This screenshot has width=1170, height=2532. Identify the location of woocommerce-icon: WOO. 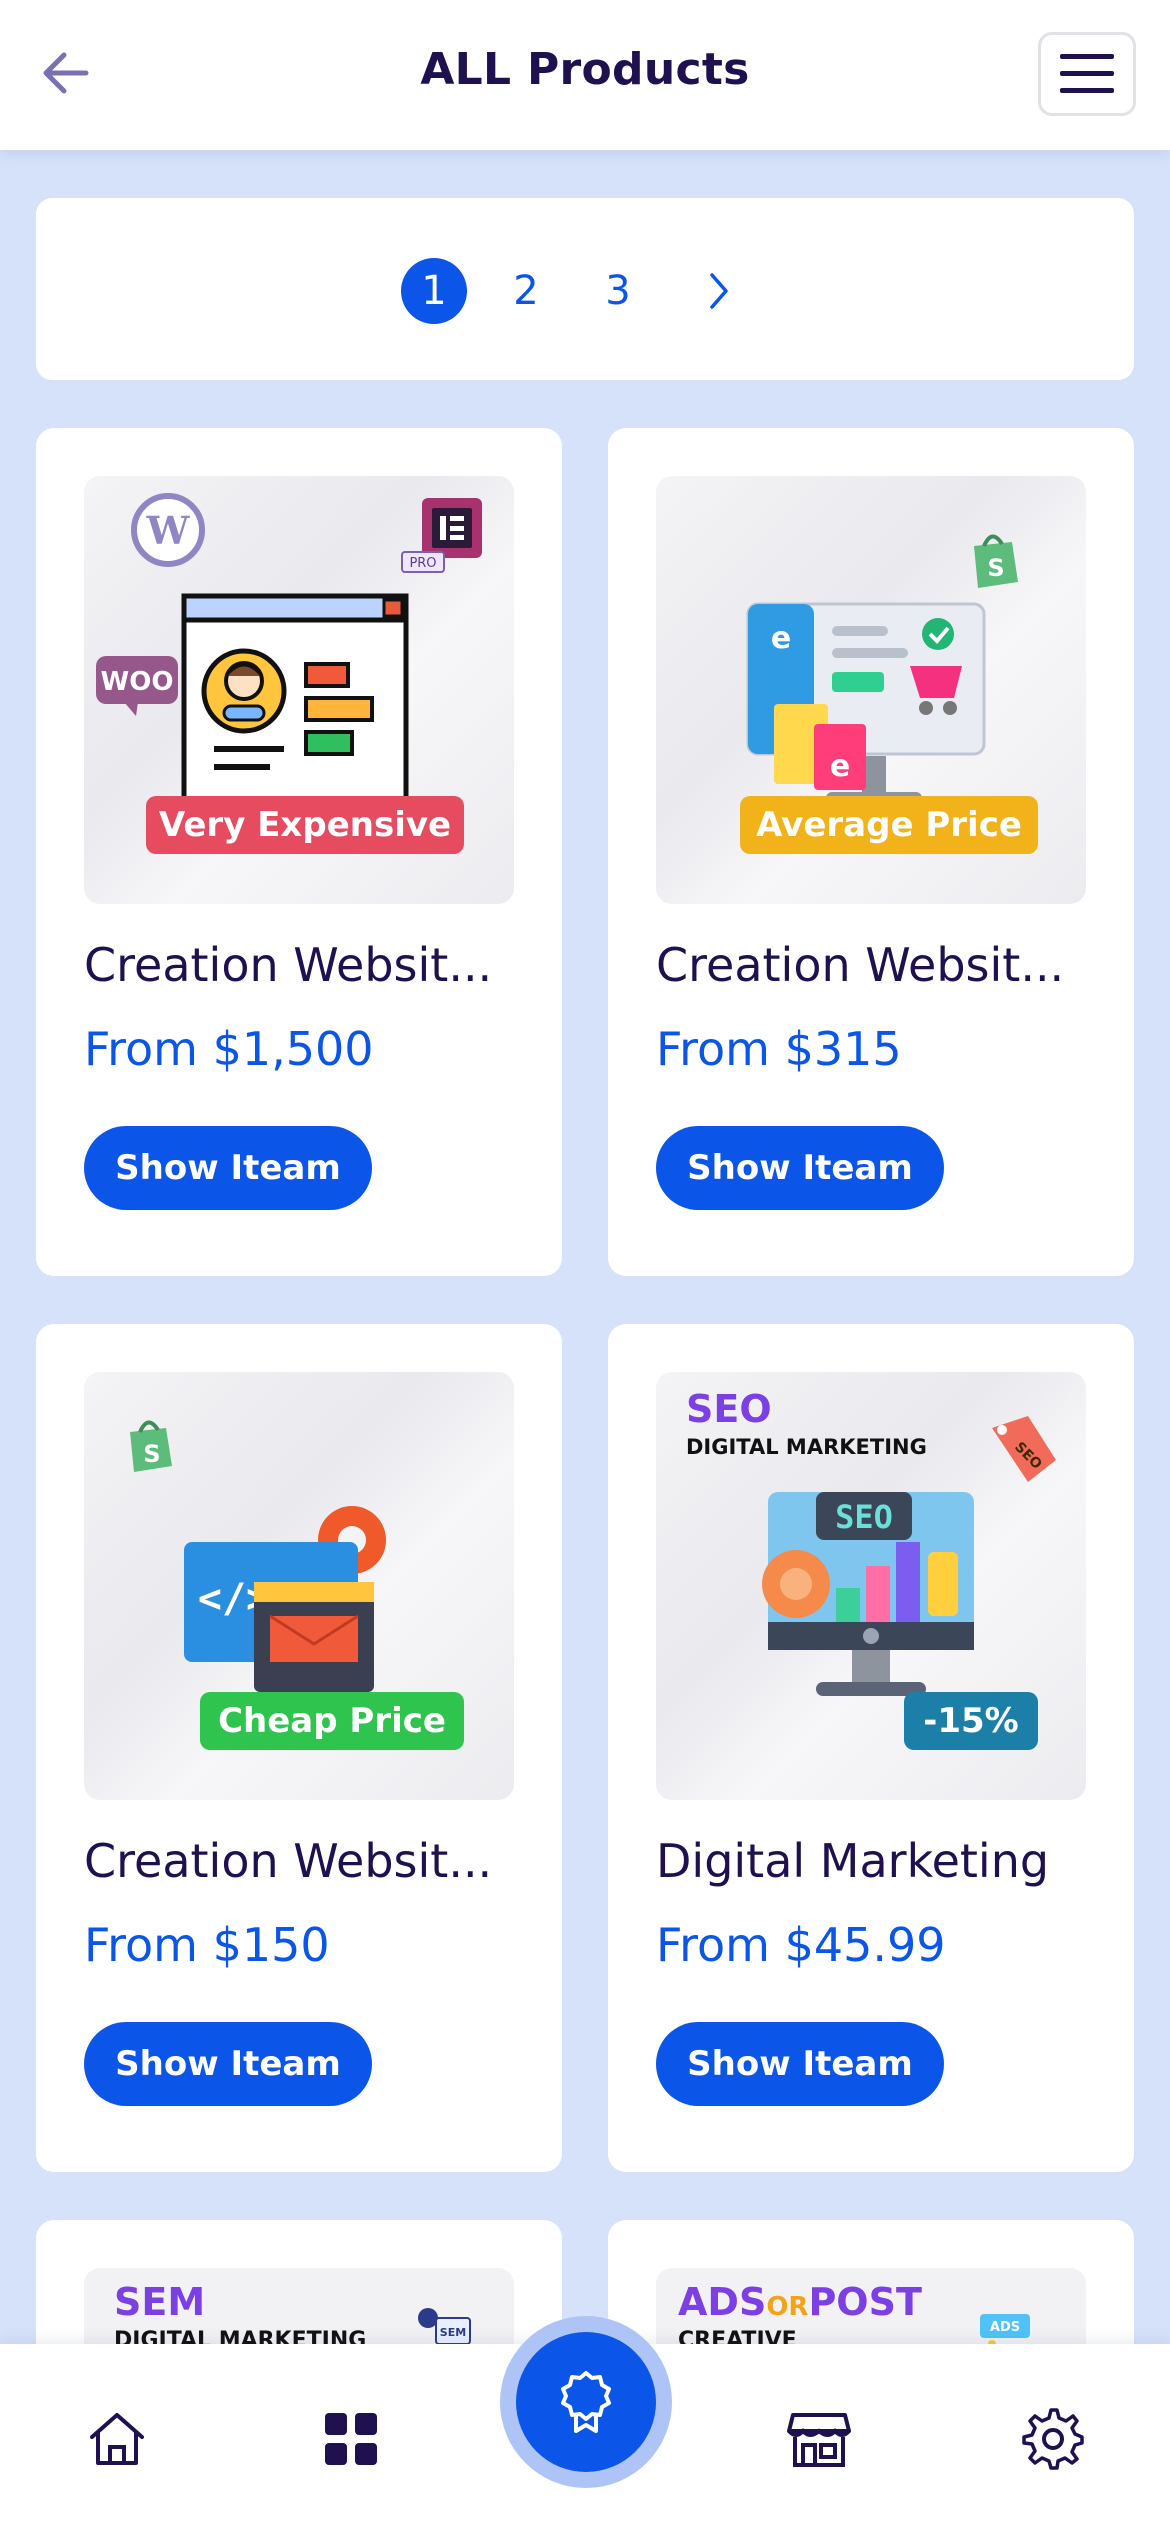
(137, 686).